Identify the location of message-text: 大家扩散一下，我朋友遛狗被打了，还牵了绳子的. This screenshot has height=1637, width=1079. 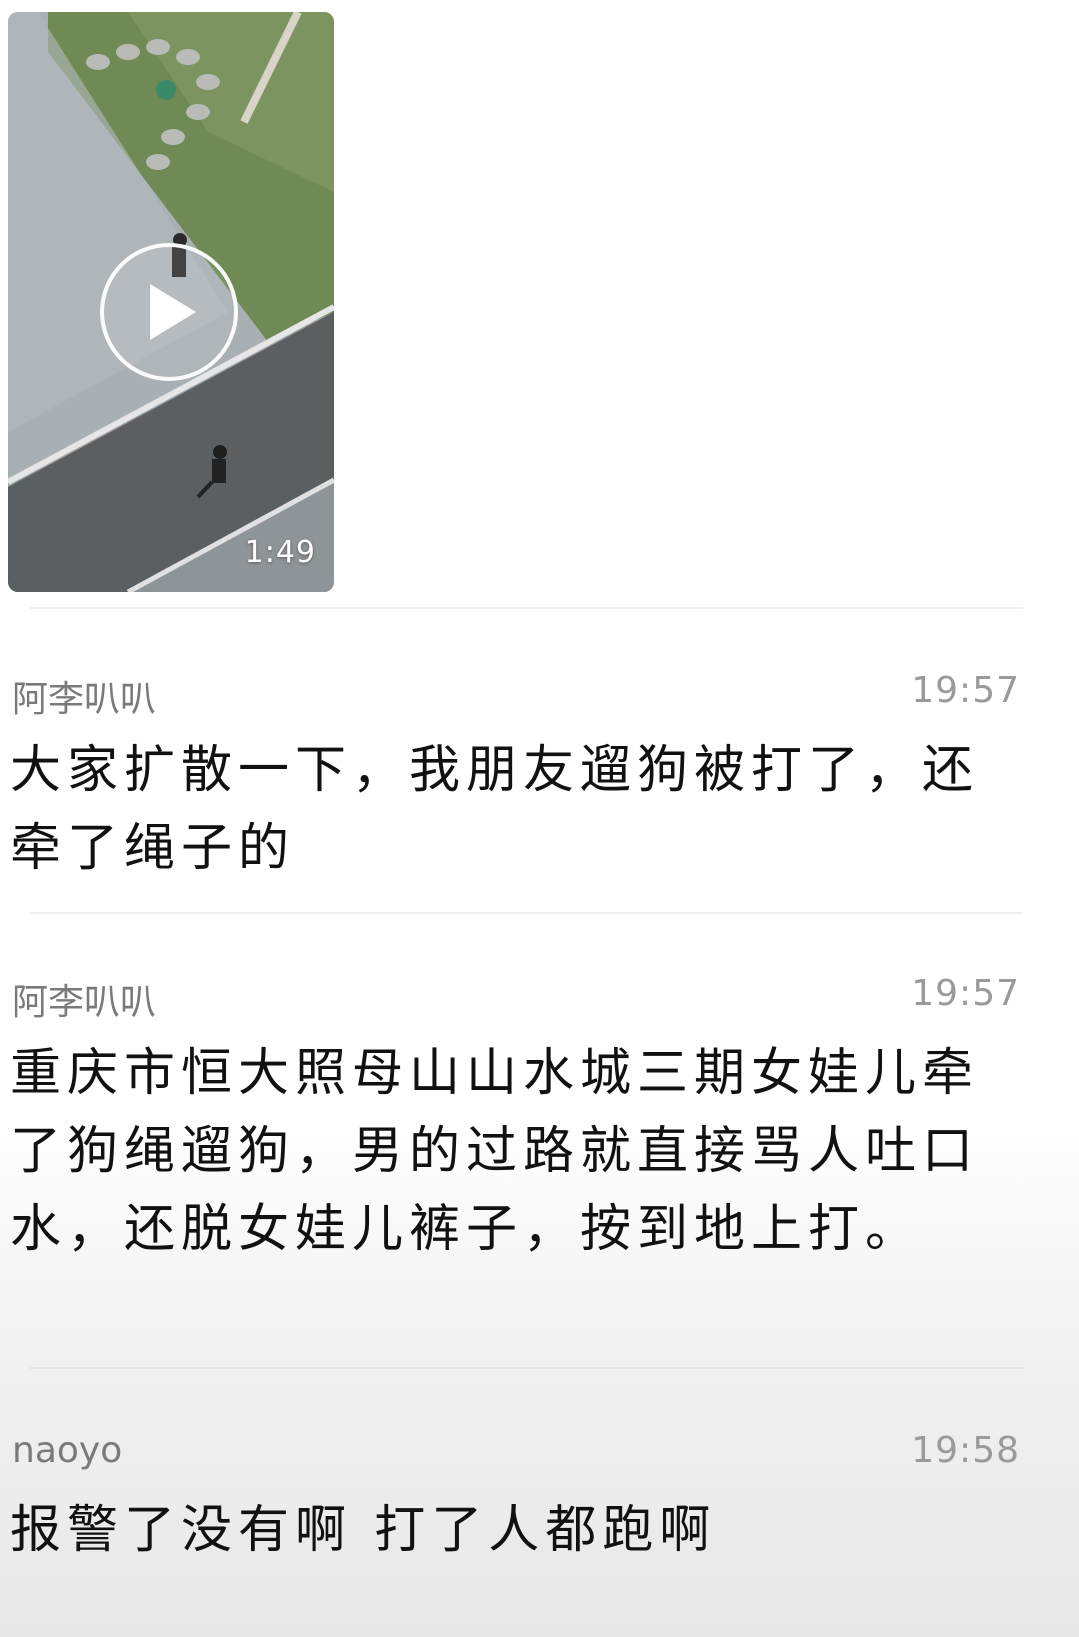
(495, 809).